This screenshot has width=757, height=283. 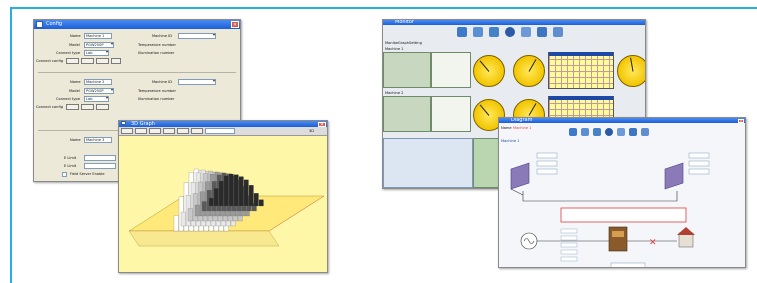 I want to click on monitor-toolbar, so click(x=510, y=32).